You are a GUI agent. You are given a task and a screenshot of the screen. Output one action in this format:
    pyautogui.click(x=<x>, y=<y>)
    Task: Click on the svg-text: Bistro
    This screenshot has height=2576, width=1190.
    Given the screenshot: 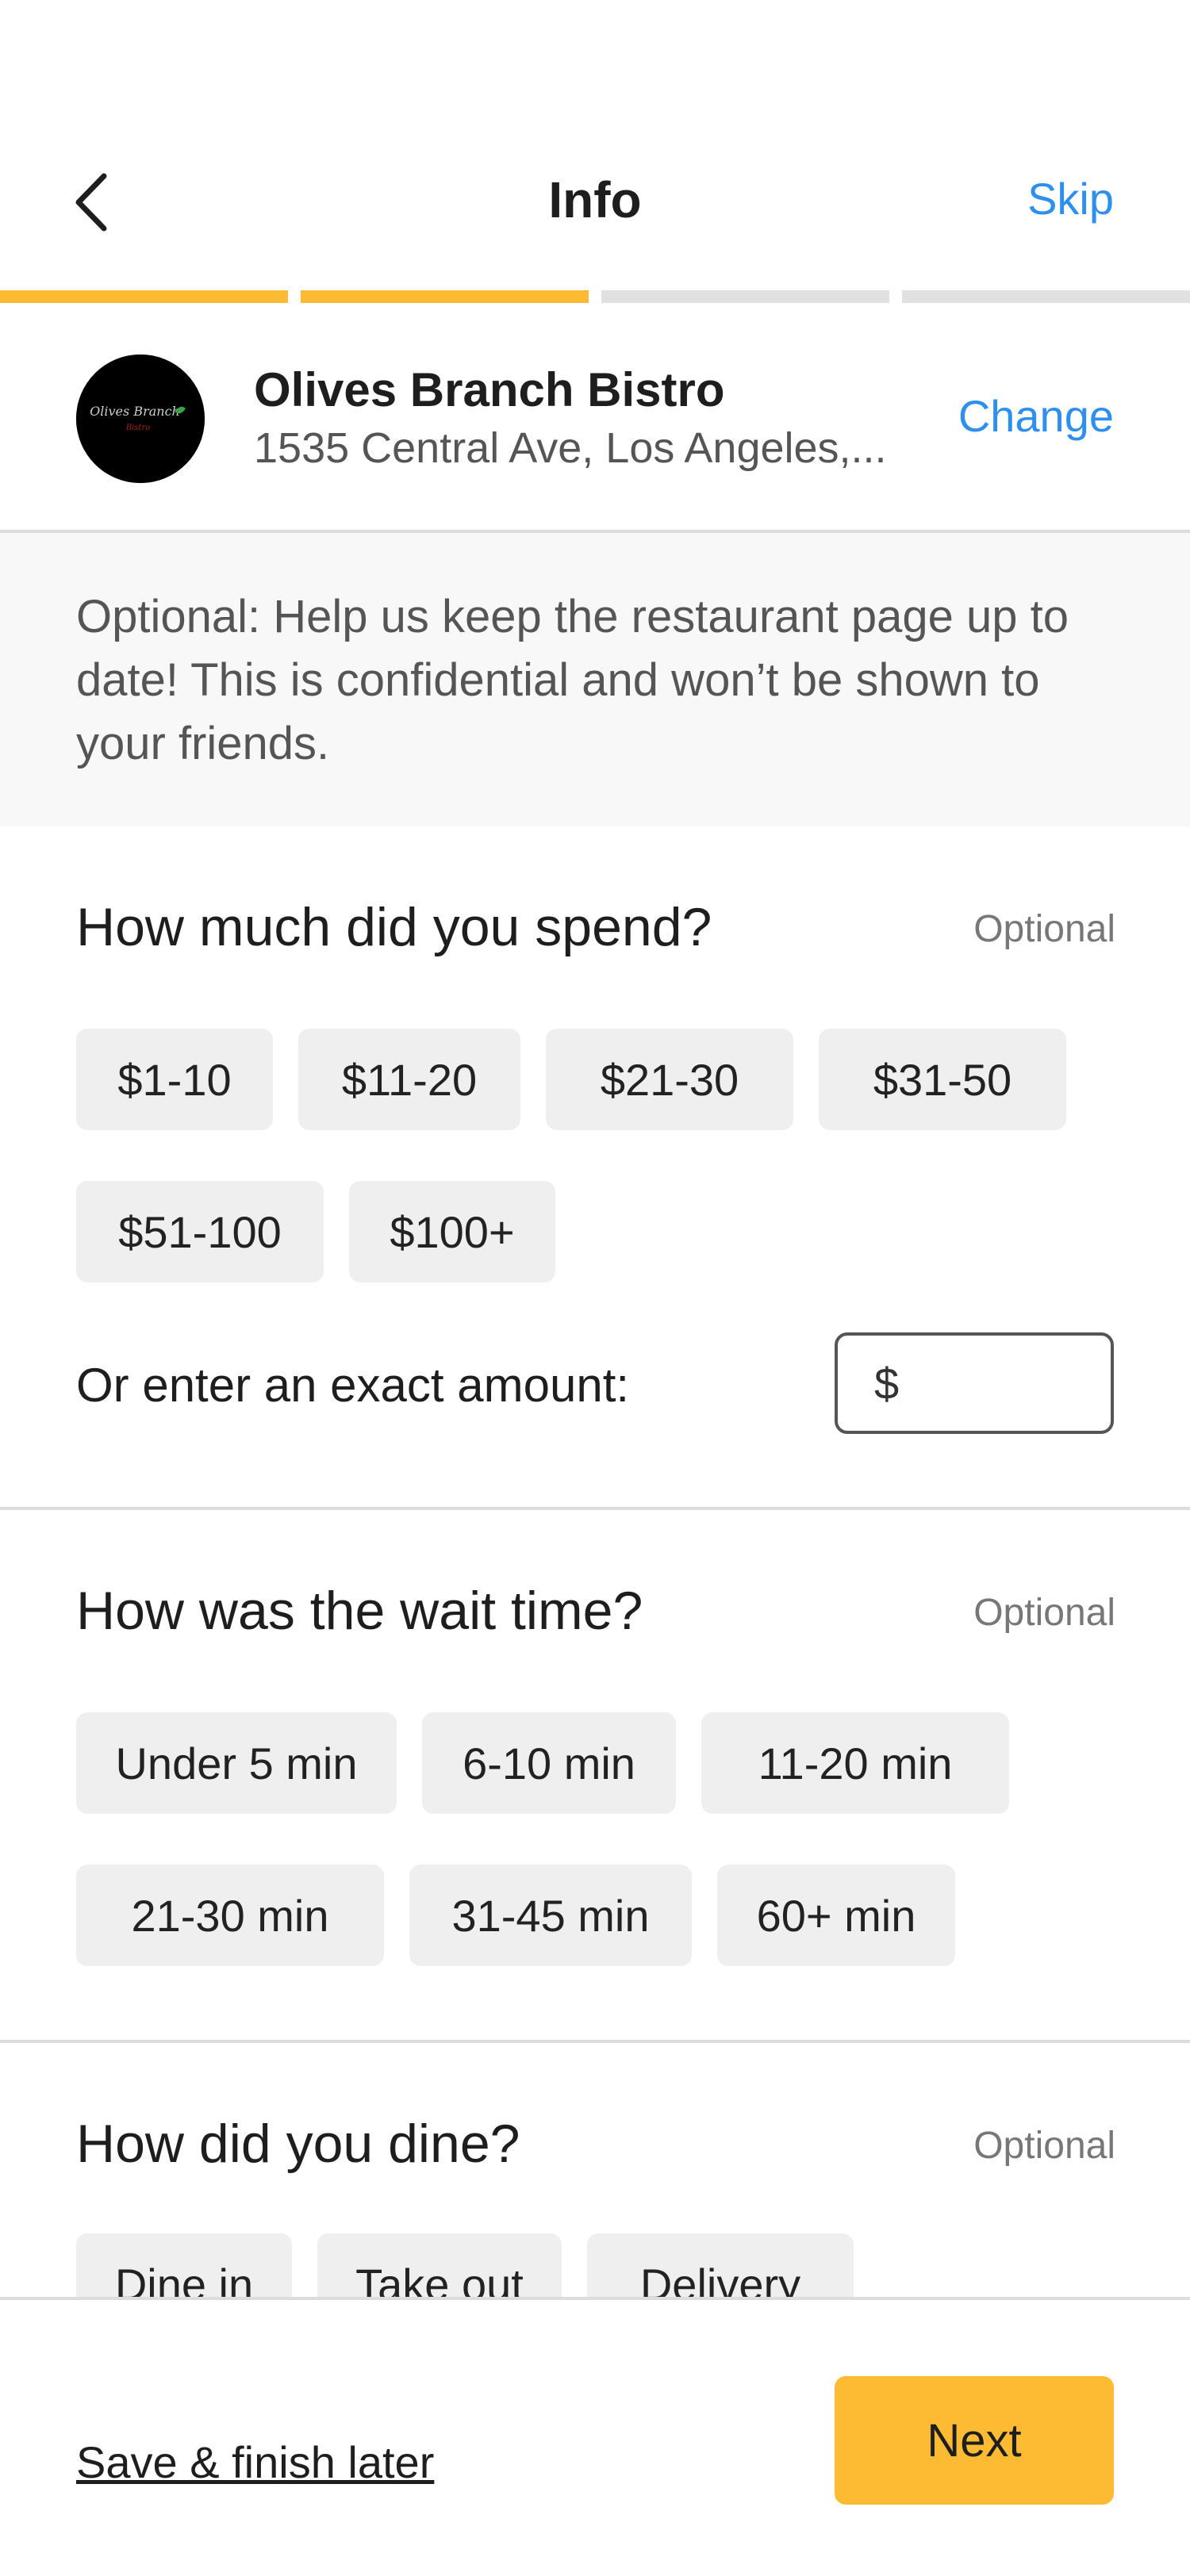 What is the action you would take?
    pyautogui.click(x=138, y=428)
    